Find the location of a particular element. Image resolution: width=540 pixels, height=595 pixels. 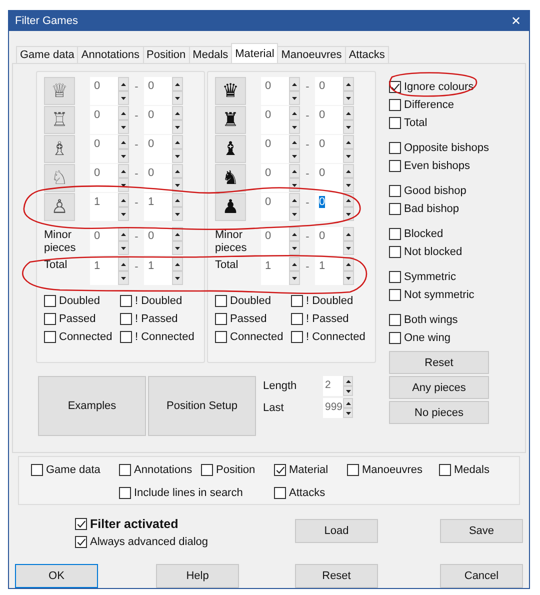

chess-piece-button: ♖ is located at coordinates (59, 120).